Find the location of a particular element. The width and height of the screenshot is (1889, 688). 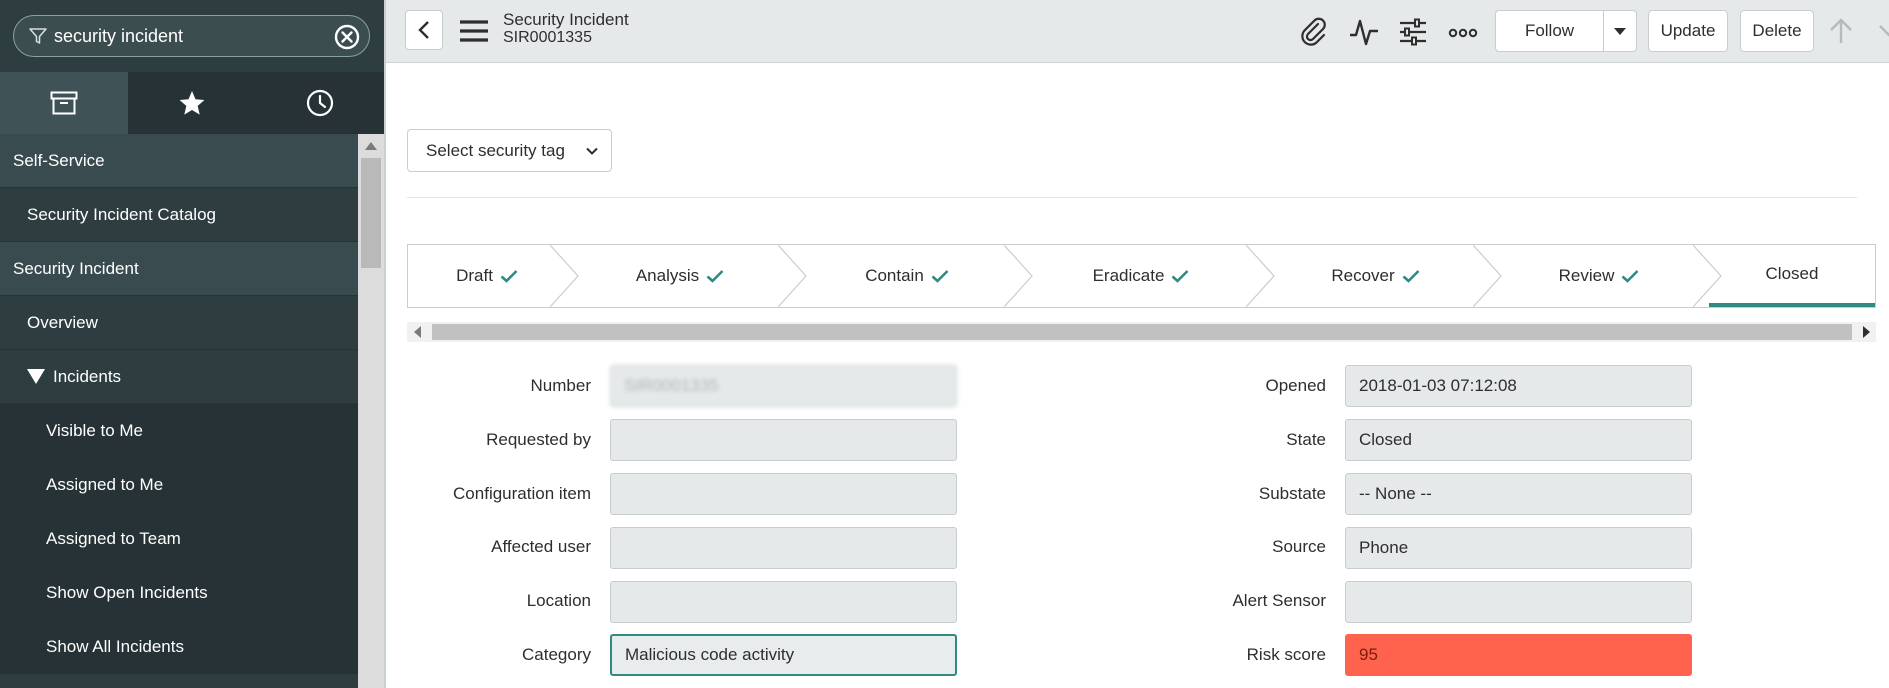

field-label-opened: Opened is located at coordinates (1296, 385).